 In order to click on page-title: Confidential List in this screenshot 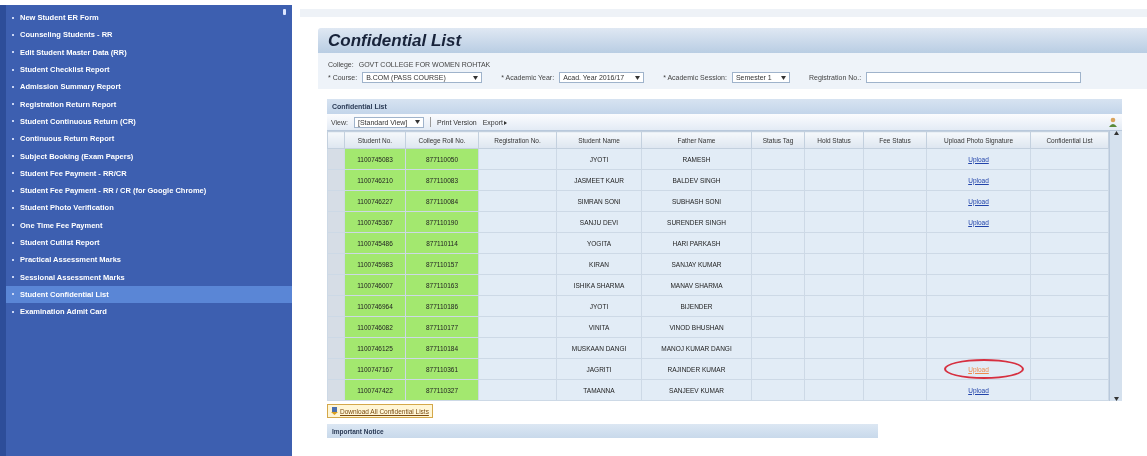, I will do `click(732, 40)`.